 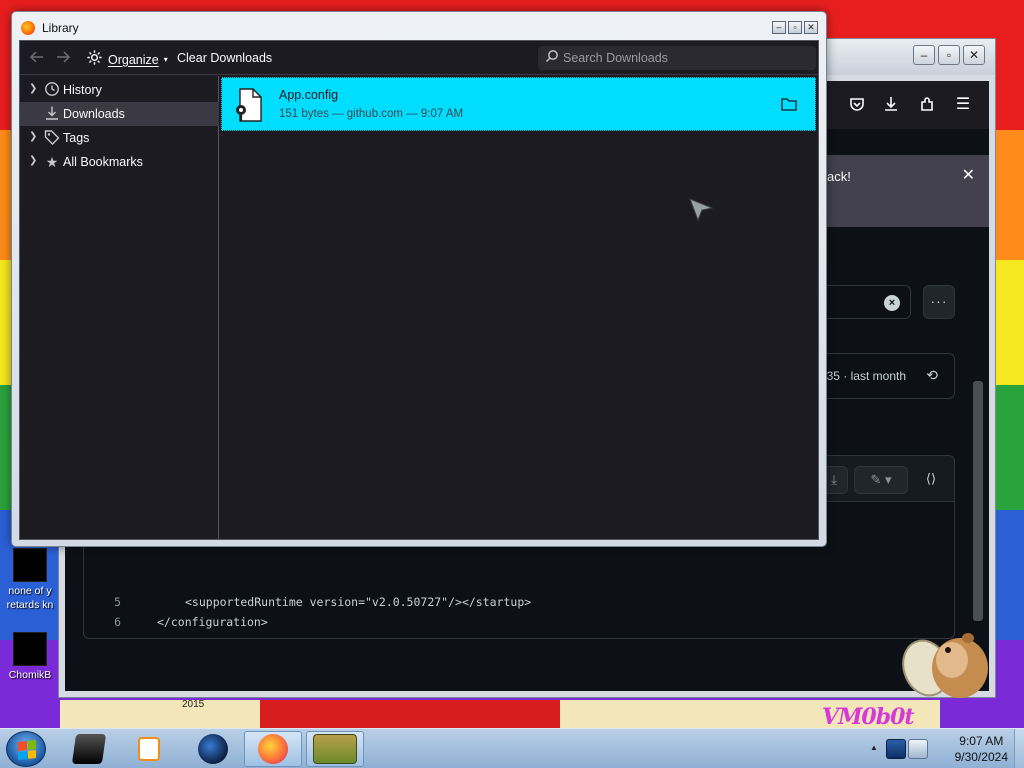 What do you see at coordinates (165, 59) in the screenshot?
I see `chevron-down-icon: ▾` at bounding box center [165, 59].